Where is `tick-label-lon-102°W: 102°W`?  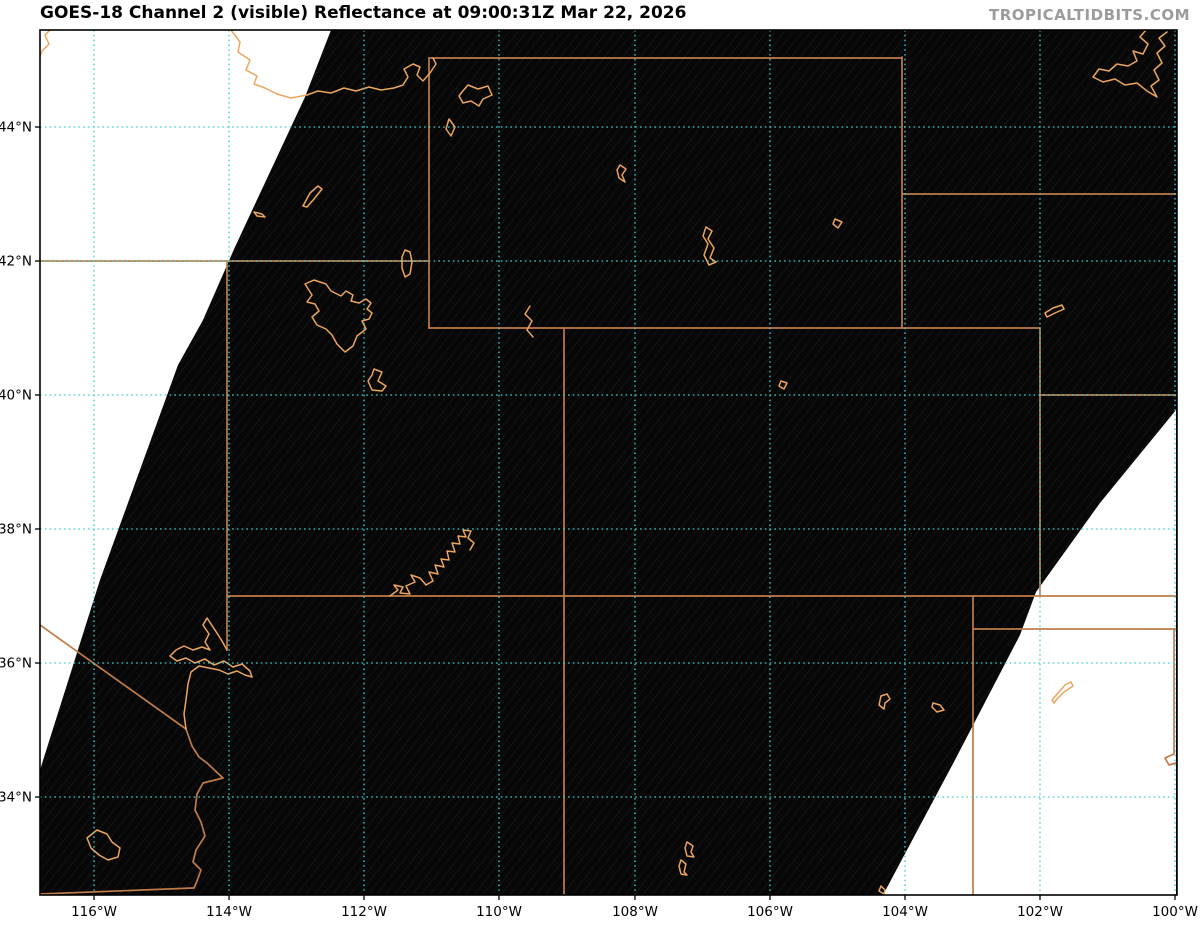 tick-label-lon-102°W: 102°W is located at coordinates (1040, 912).